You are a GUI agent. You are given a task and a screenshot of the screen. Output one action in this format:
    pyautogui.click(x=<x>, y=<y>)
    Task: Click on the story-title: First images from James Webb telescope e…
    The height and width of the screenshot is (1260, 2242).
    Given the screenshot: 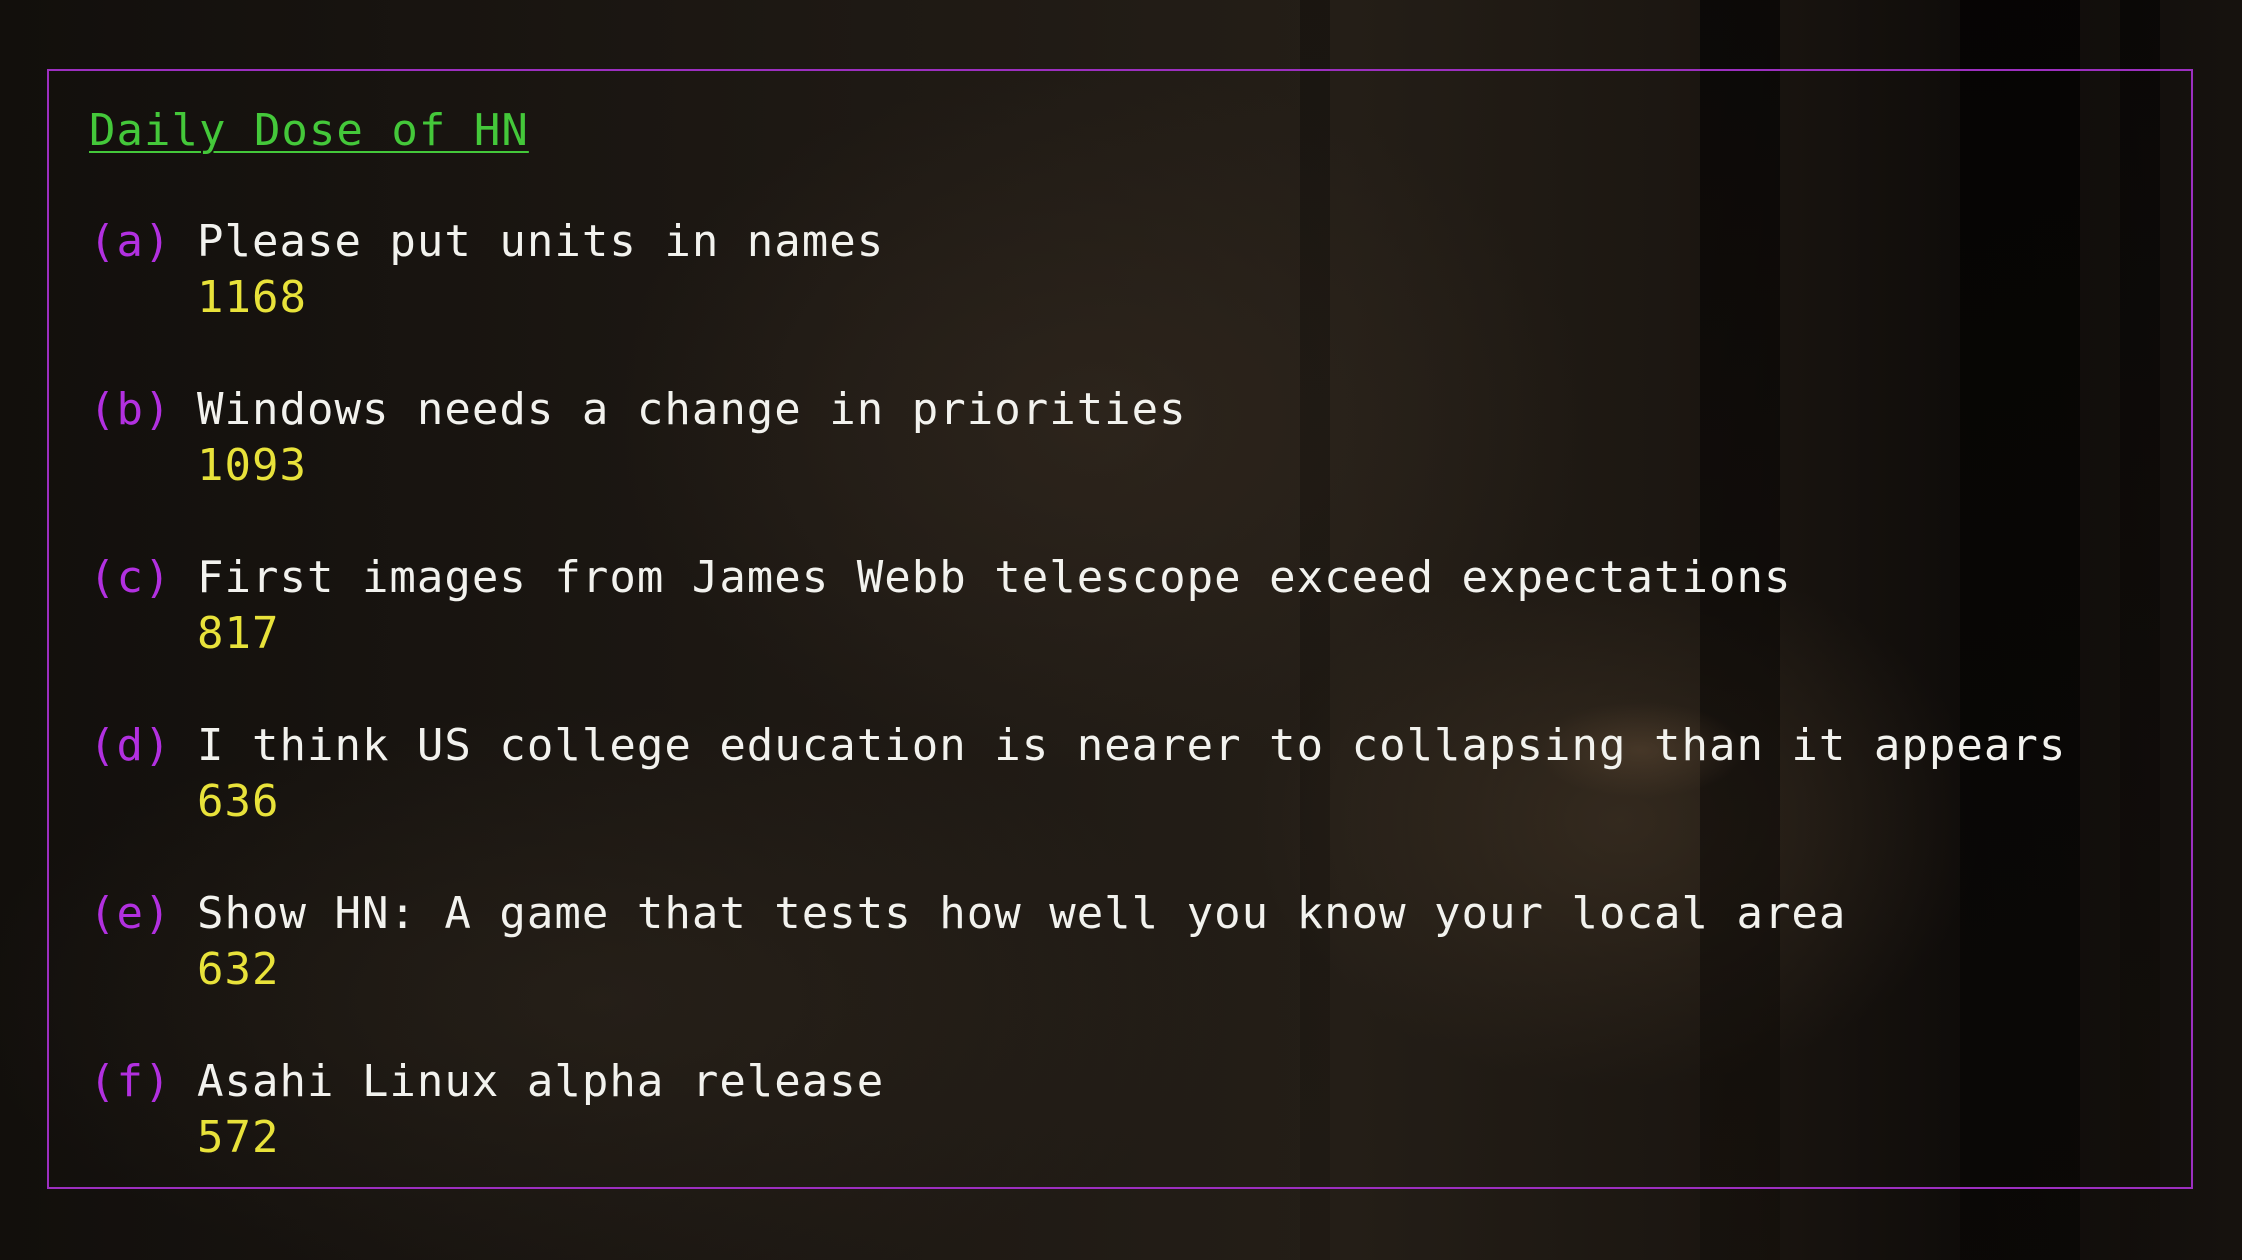 What is the action you would take?
    pyautogui.click(x=994, y=578)
    